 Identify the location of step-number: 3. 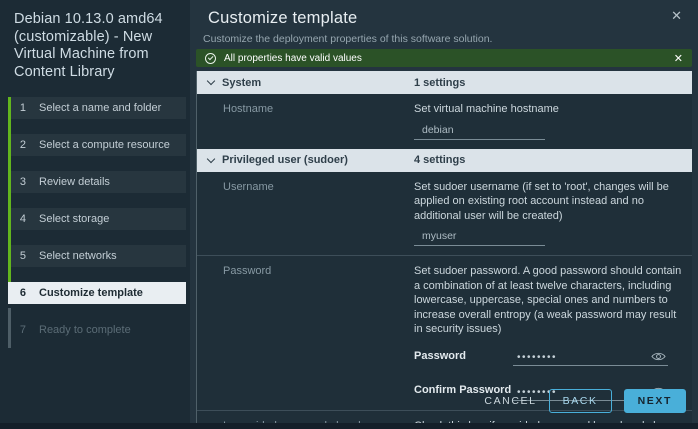
(22, 181).